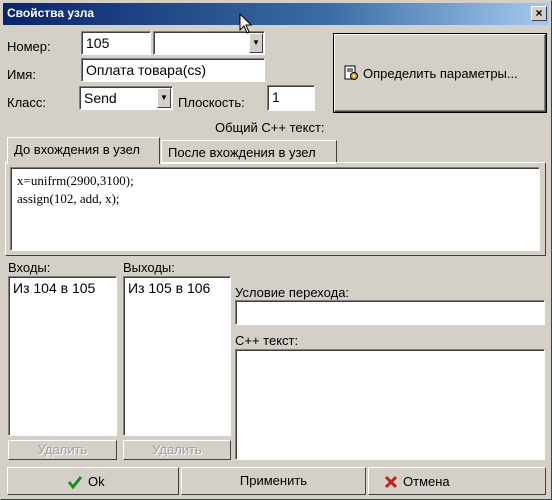 Image resolution: width=552 pixels, height=500 pixels. I want to click on cancel-label: Отмена, so click(426, 481).